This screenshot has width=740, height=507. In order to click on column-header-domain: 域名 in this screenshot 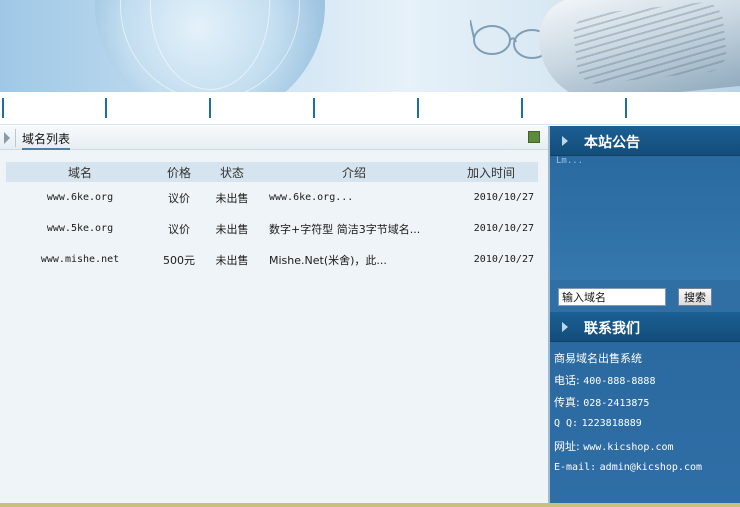, I will do `click(79, 172)`.